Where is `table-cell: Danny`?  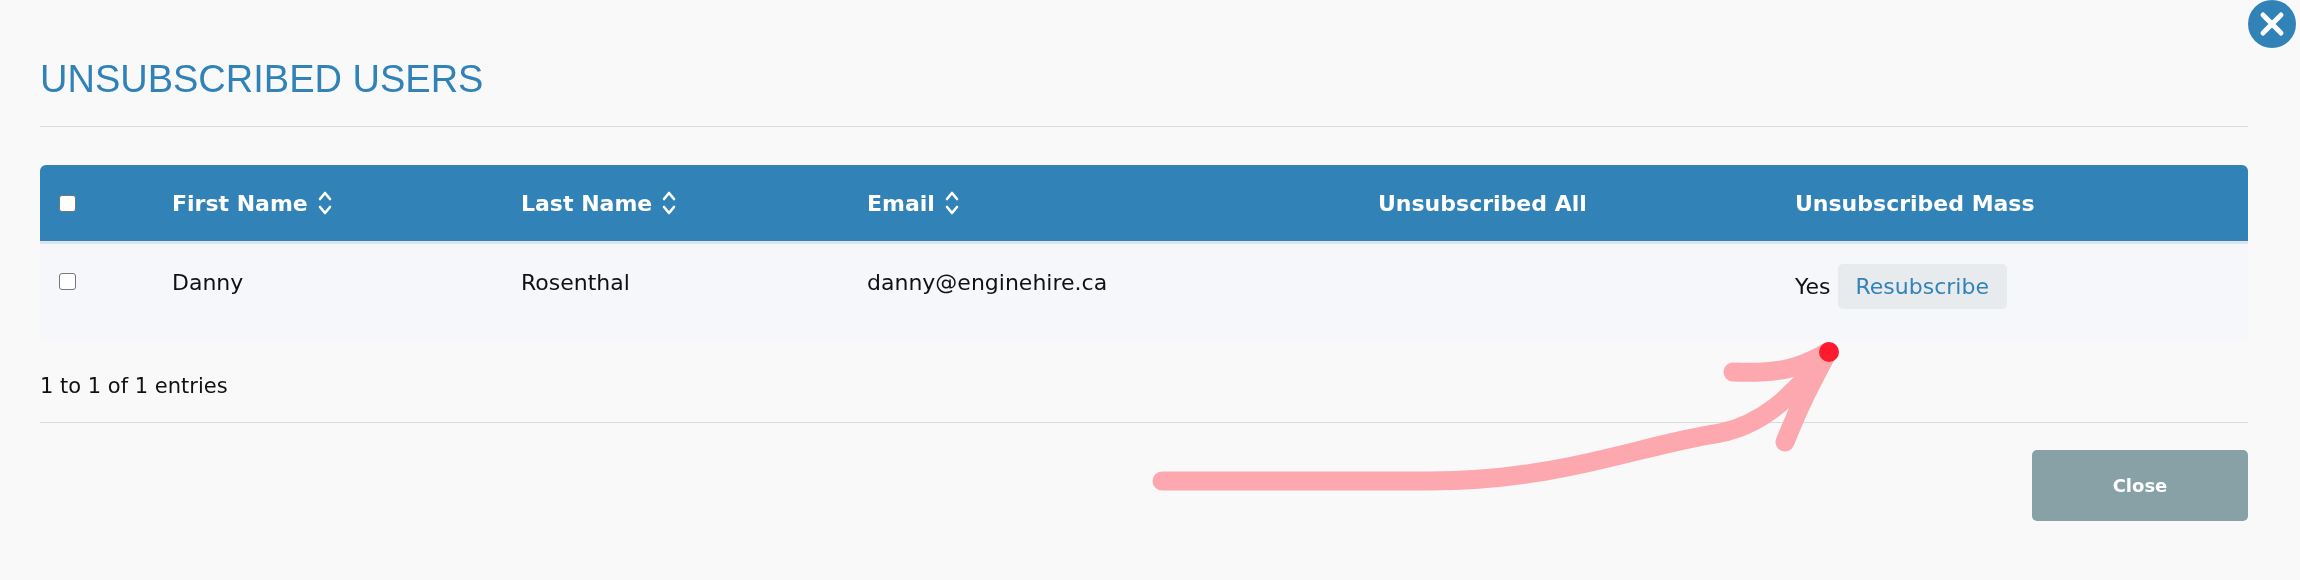 table-cell: Danny is located at coordinates (208, 282).